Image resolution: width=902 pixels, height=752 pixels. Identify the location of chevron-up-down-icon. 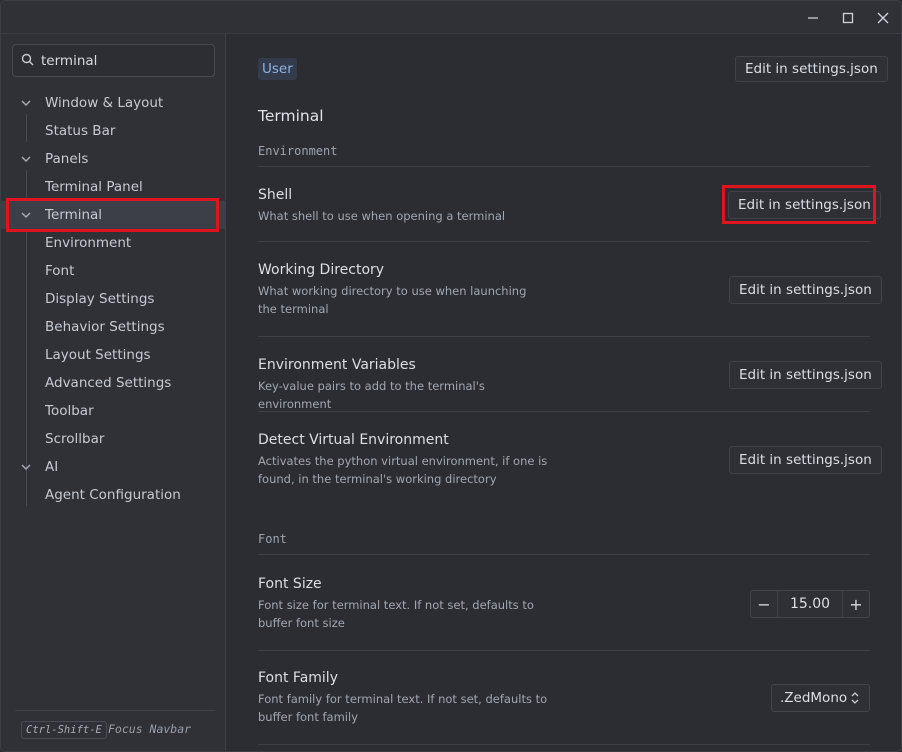
(855, 700).